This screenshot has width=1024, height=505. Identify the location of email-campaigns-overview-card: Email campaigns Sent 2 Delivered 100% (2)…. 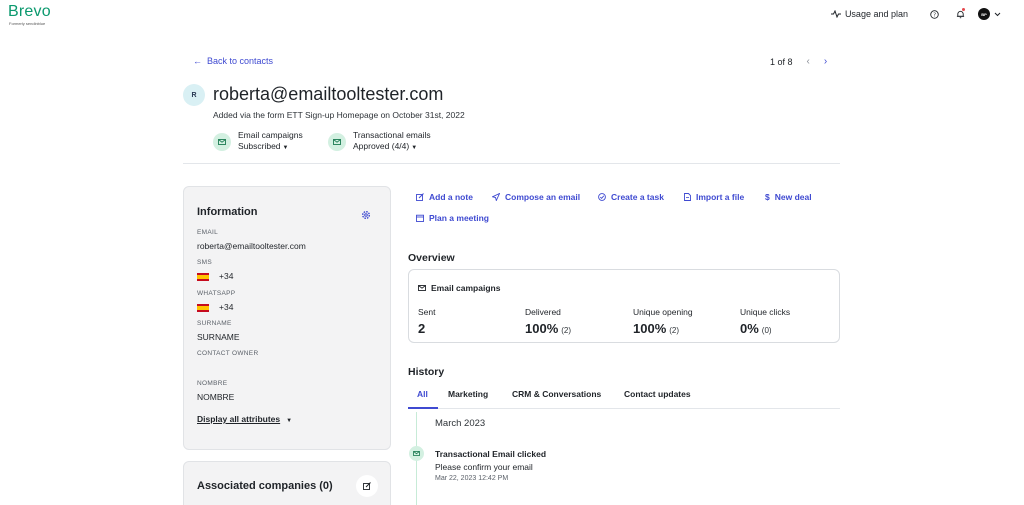
(624, 306).